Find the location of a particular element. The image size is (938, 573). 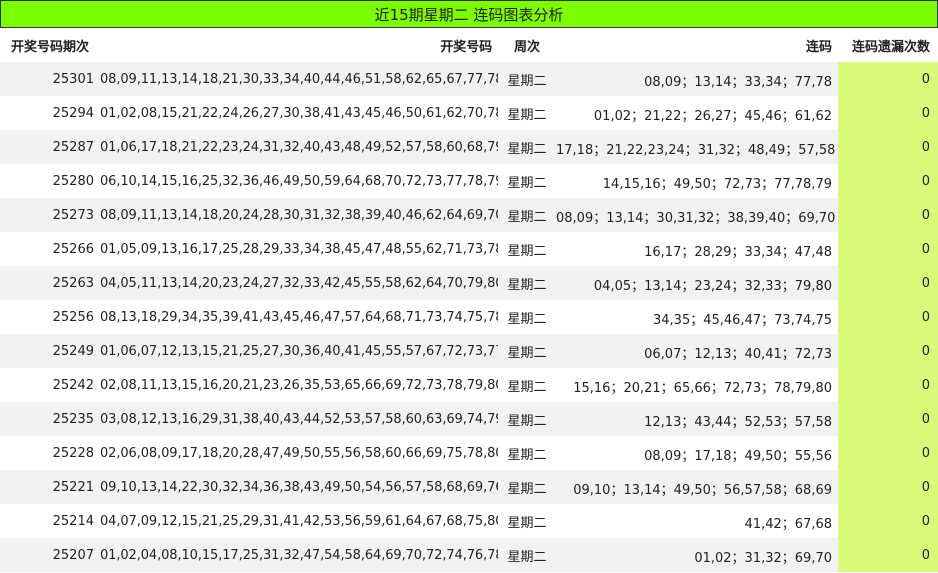

cell-connected: 09,10；13,14；49,50；56,57,58；68,69 is located at coordinates (702, 490).